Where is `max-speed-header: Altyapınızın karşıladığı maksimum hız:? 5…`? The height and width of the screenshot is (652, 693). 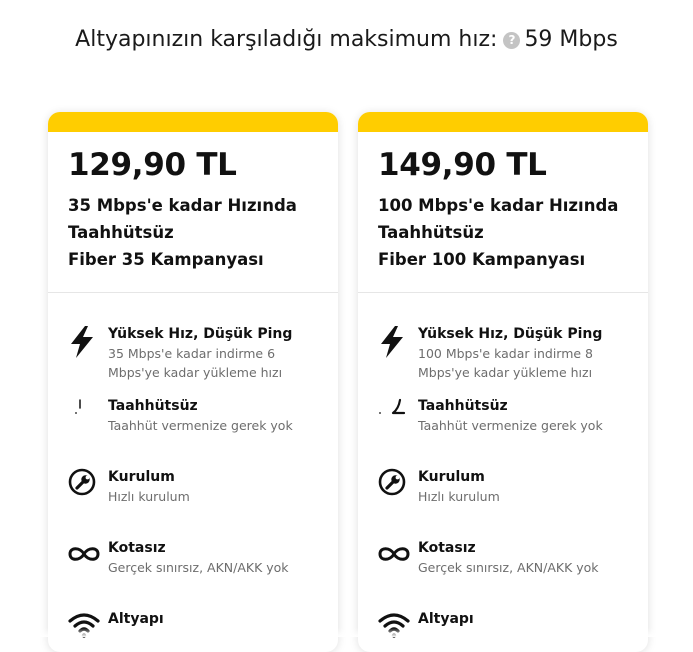 max-speed-header: Altyapınızın karşıladığı maksimum hız:? 5… is located at coordinates (346, 40).